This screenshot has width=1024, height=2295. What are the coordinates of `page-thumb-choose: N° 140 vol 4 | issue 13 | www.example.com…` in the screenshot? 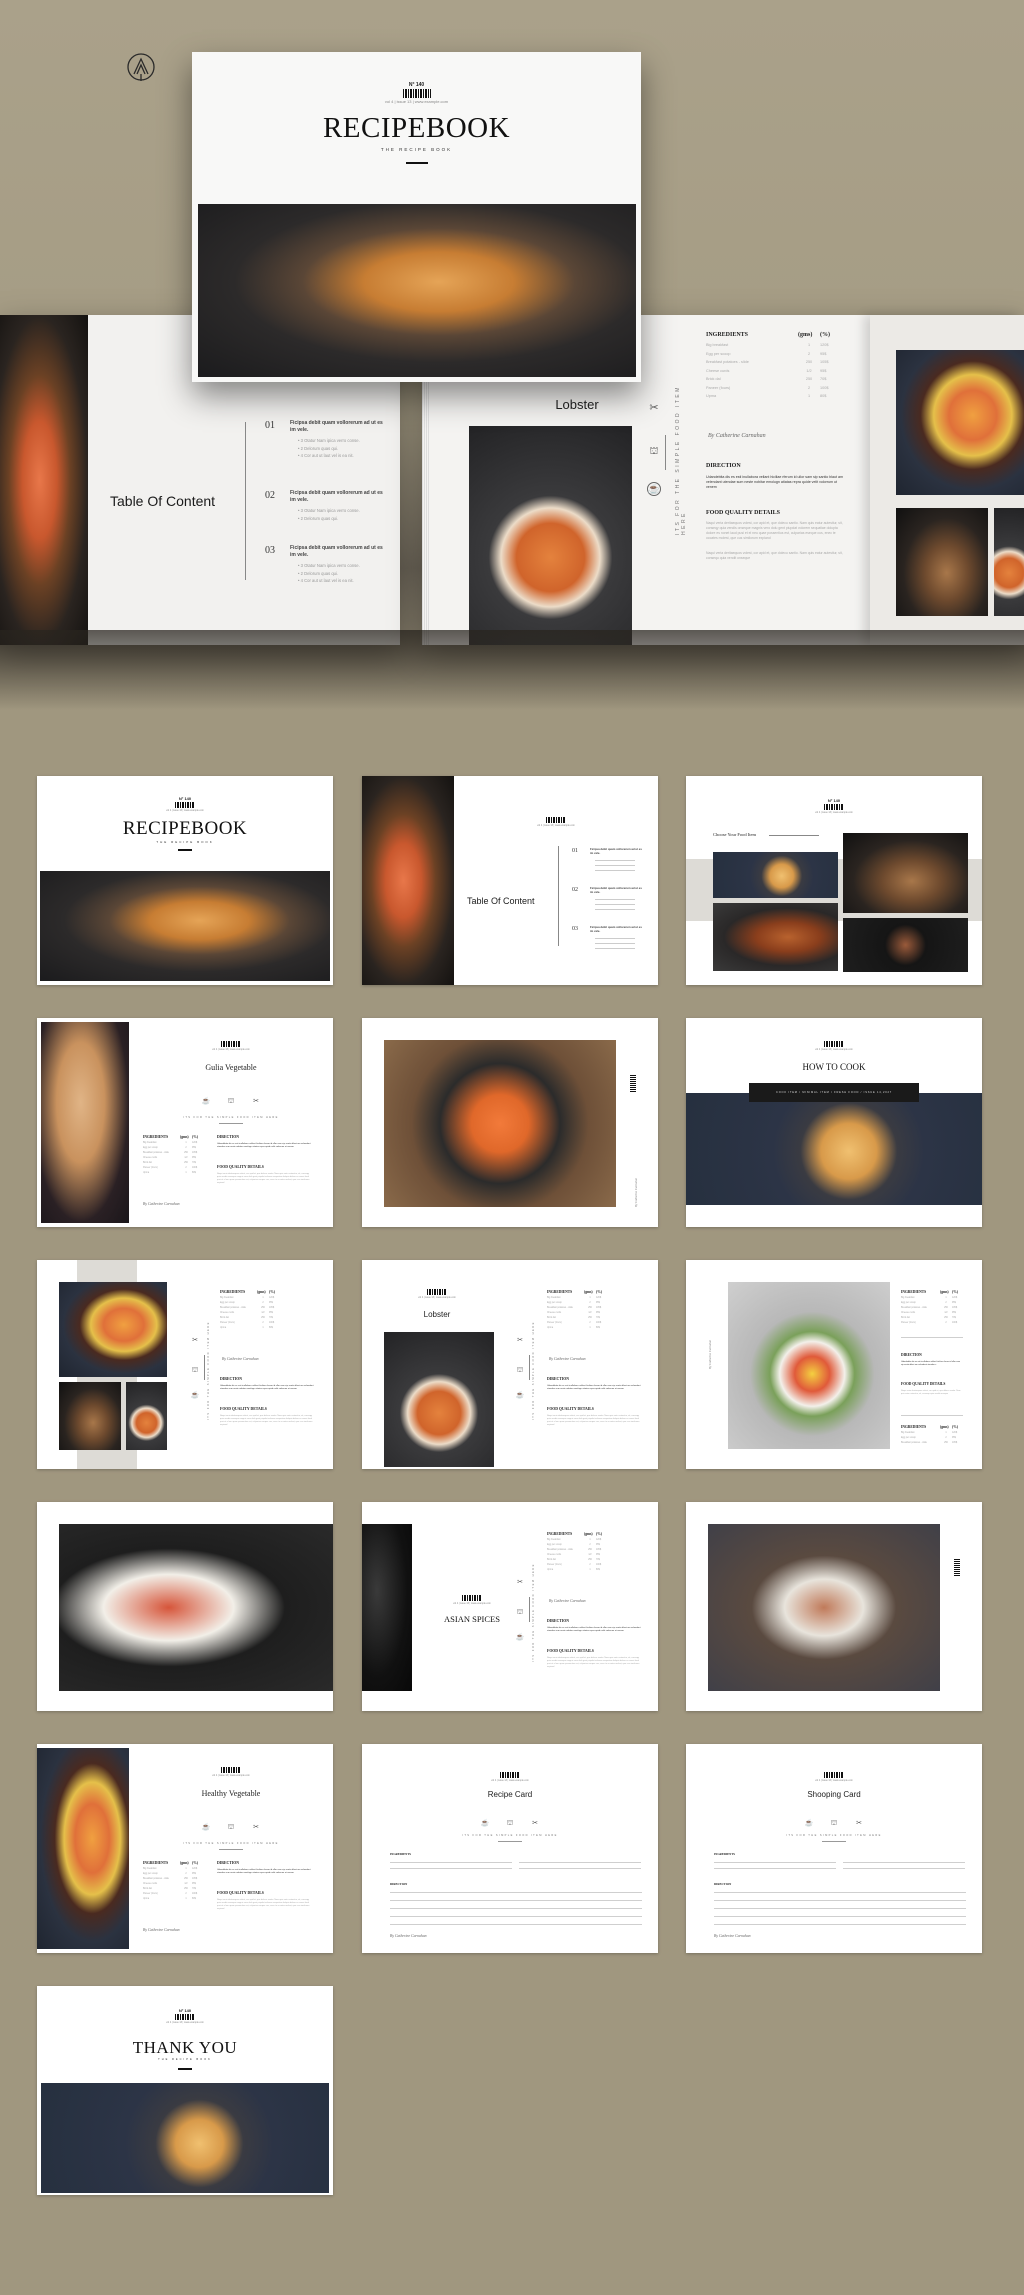 It's located at (834, 880).